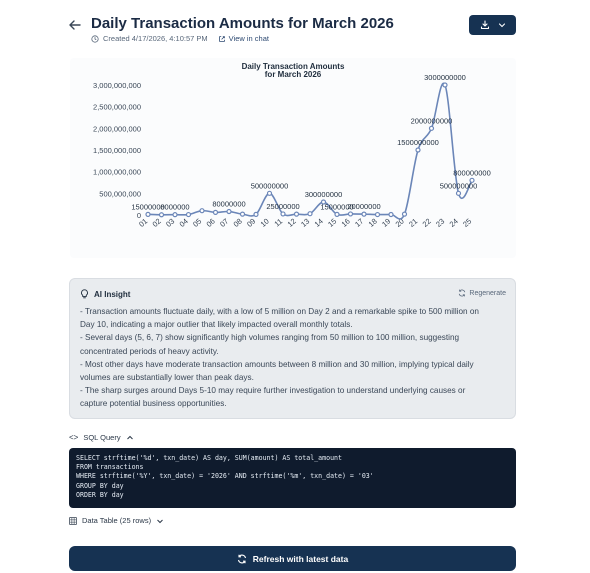 The image size is (590, 573). I want to click on x-tick-label: 16, so click(346, 223).